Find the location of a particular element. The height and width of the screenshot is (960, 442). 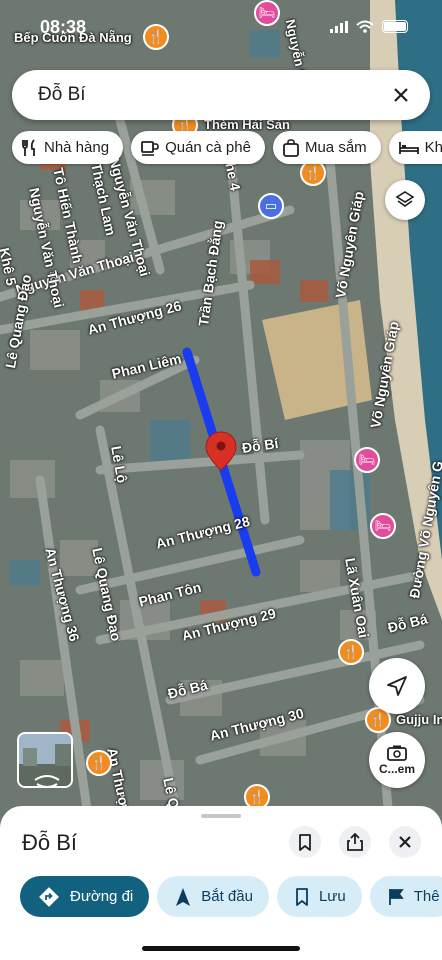

home-indicator is located at coordinates (221, 948).